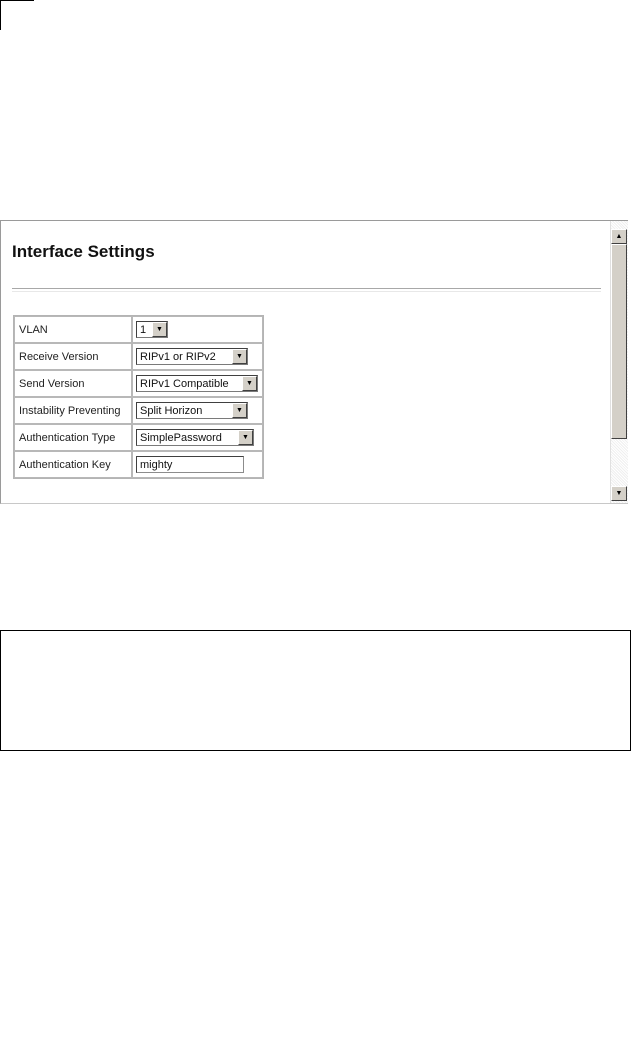 The height and width of the screenshot is (1054, 631). I want to click on table-row-send-version: Send Version RIPv1 Compatible ▼, so click(138, 383).